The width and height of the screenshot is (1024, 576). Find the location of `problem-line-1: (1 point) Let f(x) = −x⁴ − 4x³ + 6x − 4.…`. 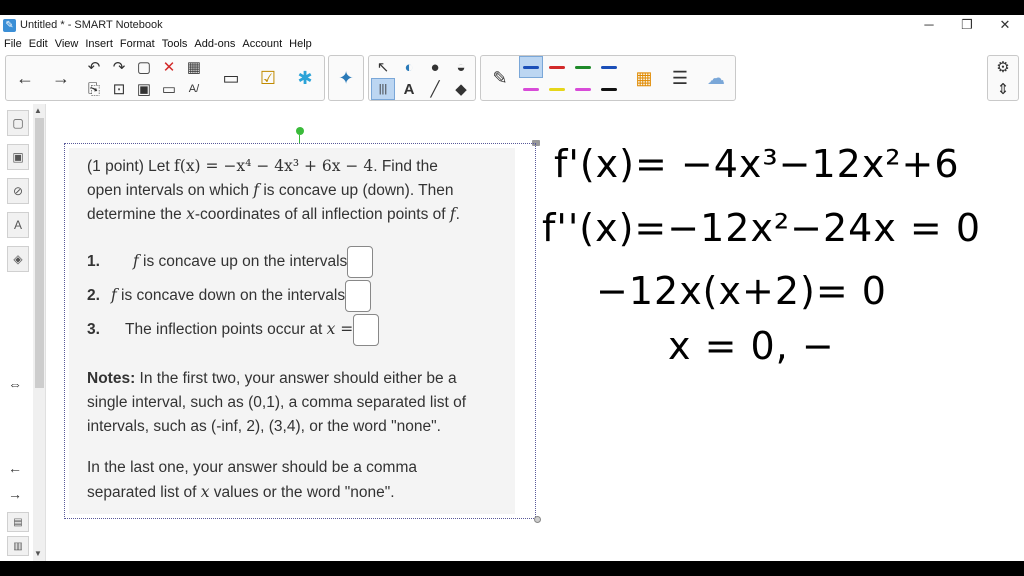

problem-line-1: (1 point) Let f(x) = −x⁴ − 4x³ + 6x − 4.… is located at coordinates (262, 166).